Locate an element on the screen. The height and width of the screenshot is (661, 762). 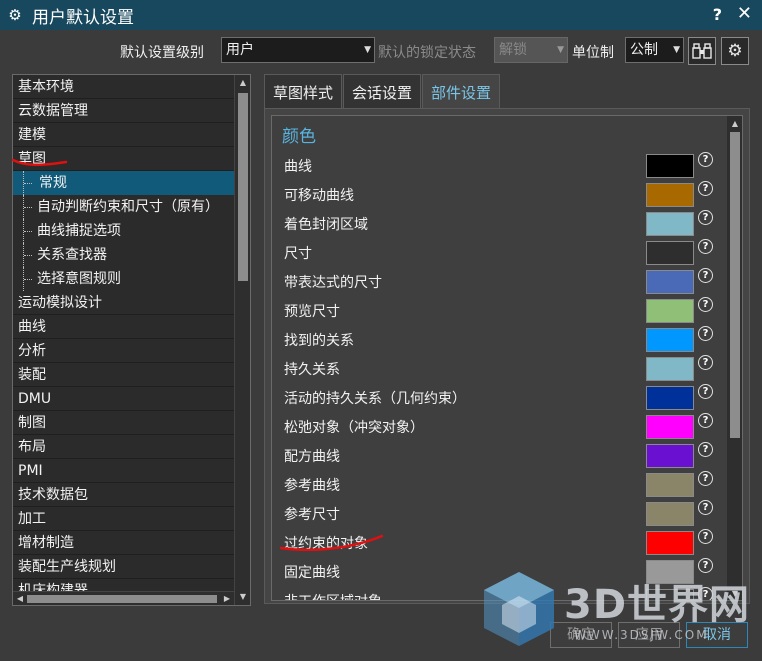
color-setting-label: 参考尺寸 is located at coordinates (312, 515).